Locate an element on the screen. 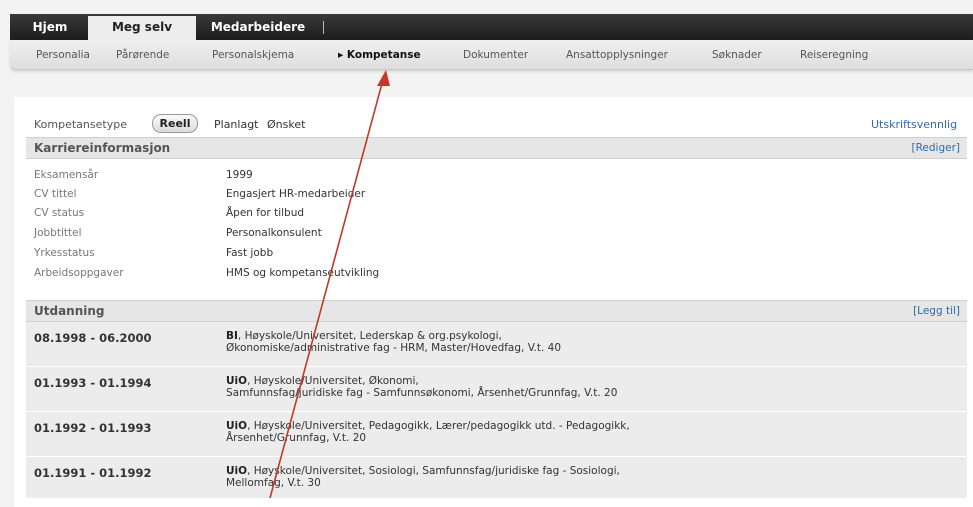 Image resolution: width=973 pixels, height=507 pixels. subnav-personalskjema: Personalskjema is located at coordinates (253, 55).